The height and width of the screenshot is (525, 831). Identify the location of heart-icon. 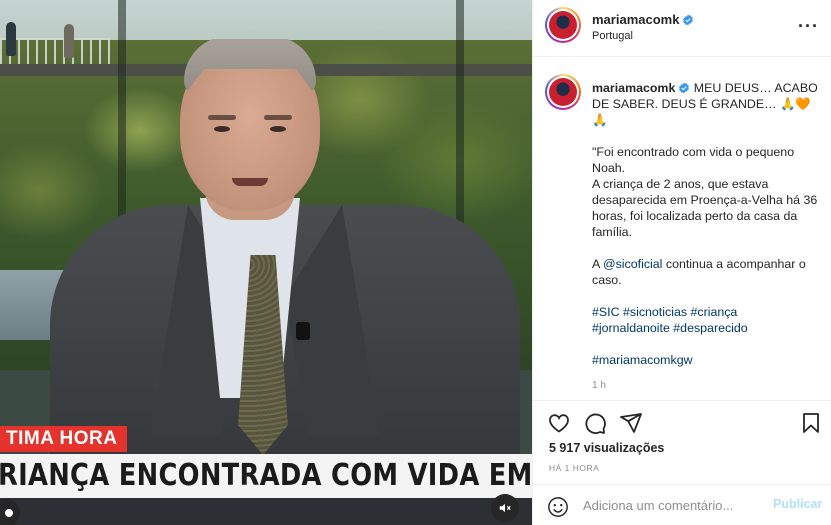
(559, 423).